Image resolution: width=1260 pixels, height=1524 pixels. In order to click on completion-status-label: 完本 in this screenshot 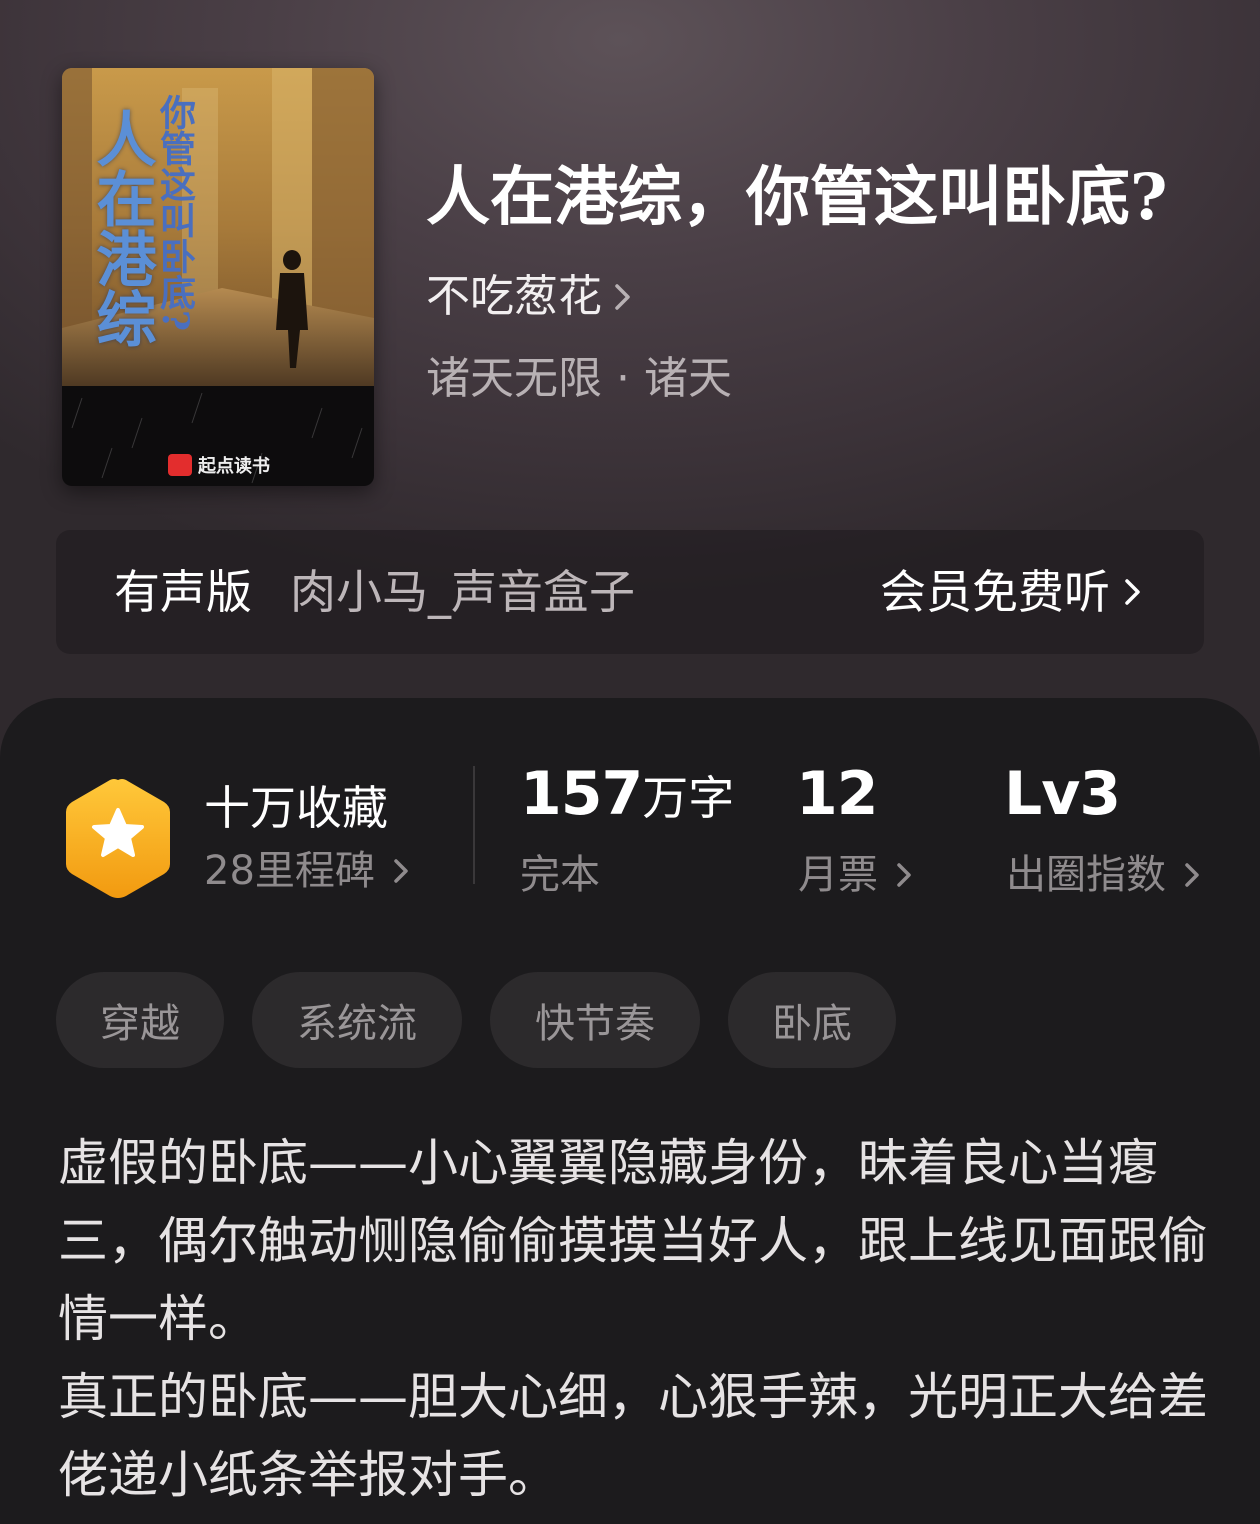, I will do `click(560, 875)`.